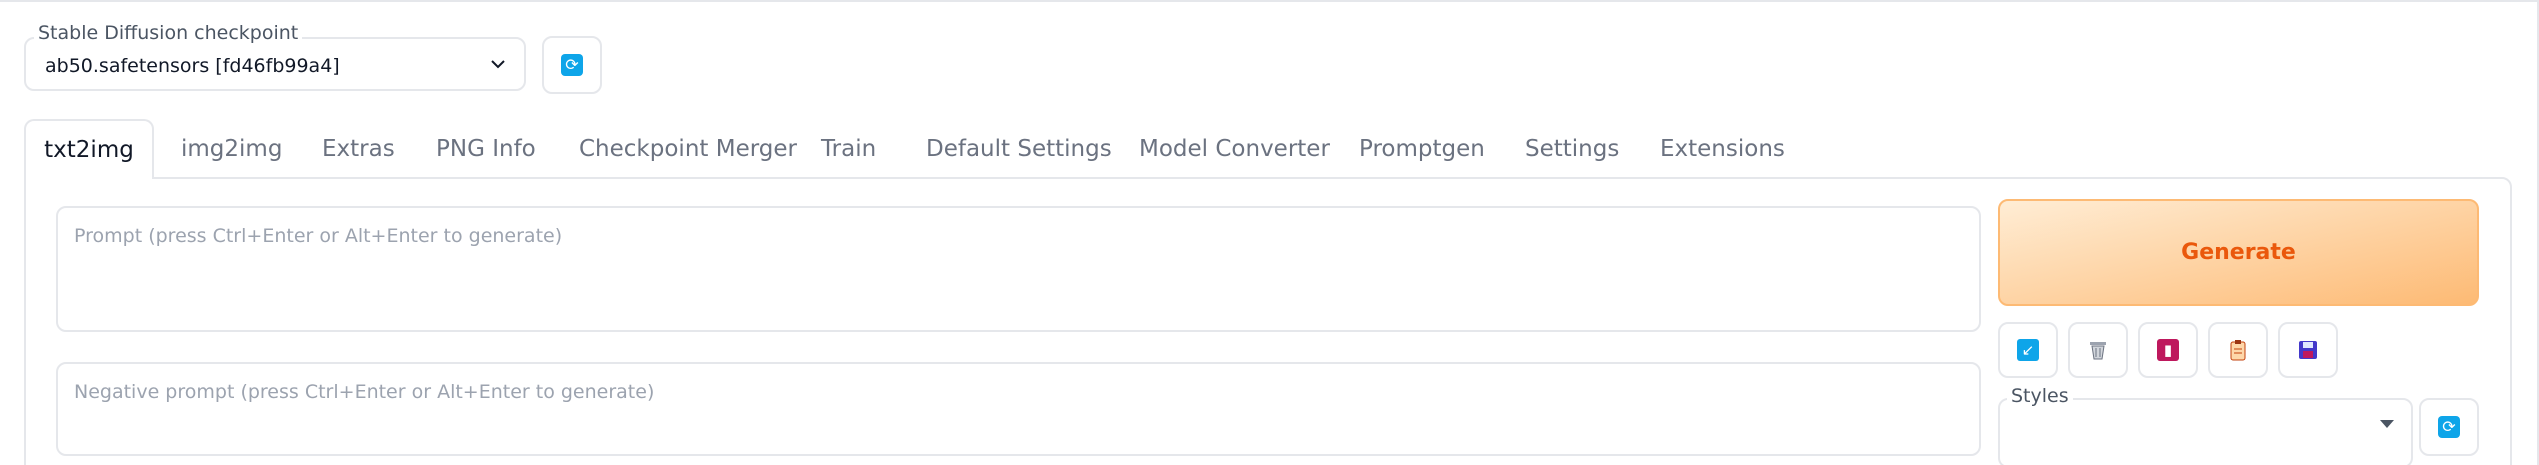 This screenshot has height=465, width=2539. I want to click on chevron-down-icon, so click(498, 64).